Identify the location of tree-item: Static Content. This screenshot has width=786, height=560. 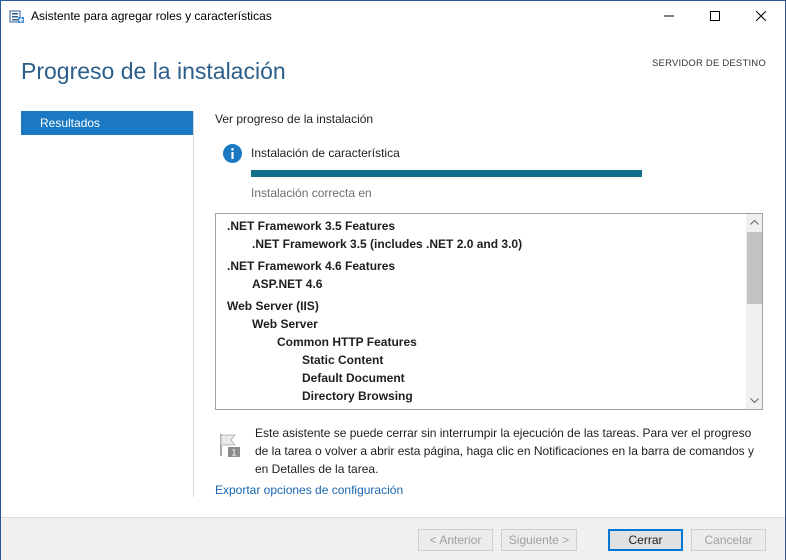
(343, 360).